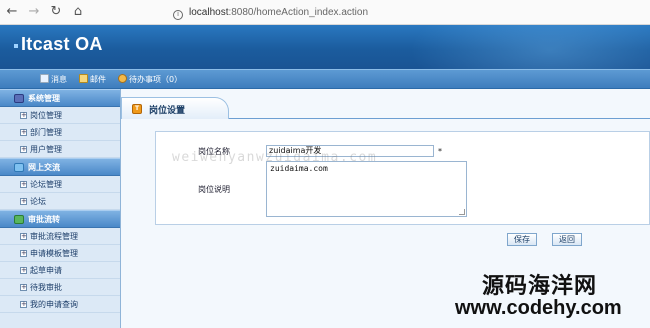 The height and width of the screenshot is (328, 650). I want to click on sidebar-group-forum: 网上交流, so click(60, 167).